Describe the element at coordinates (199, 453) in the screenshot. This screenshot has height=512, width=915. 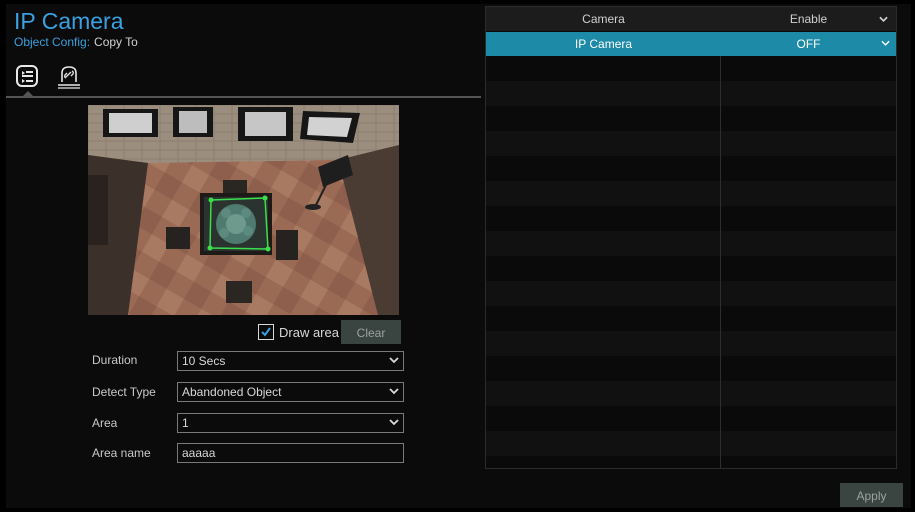
I see `area-name-value: aaaaa` at that location.